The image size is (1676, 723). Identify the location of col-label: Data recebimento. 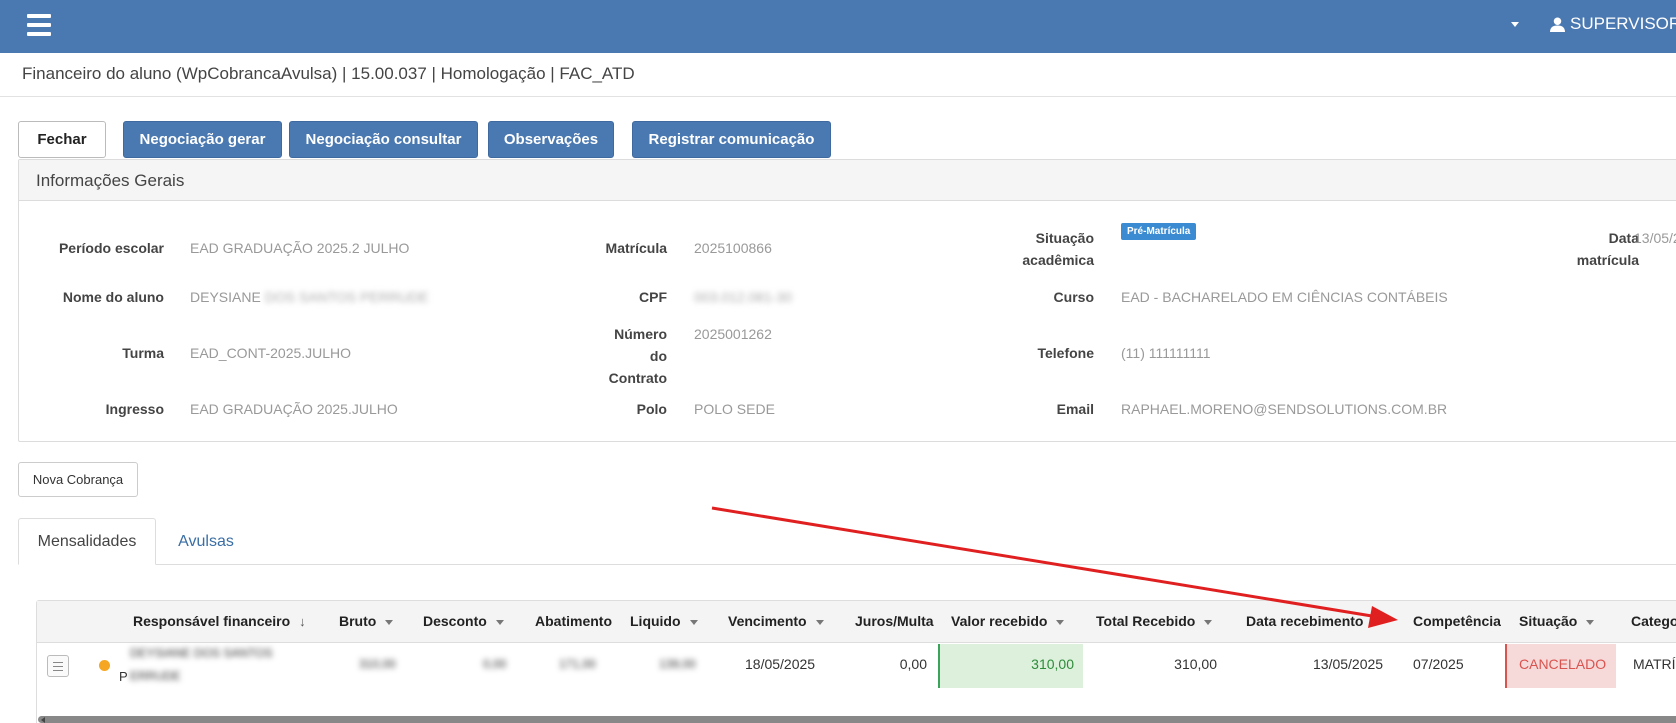
(1305, 621).